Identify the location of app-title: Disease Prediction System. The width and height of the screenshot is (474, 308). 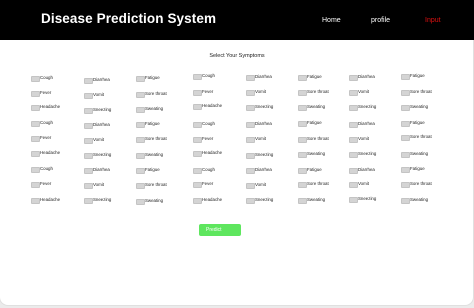
(129, 18).